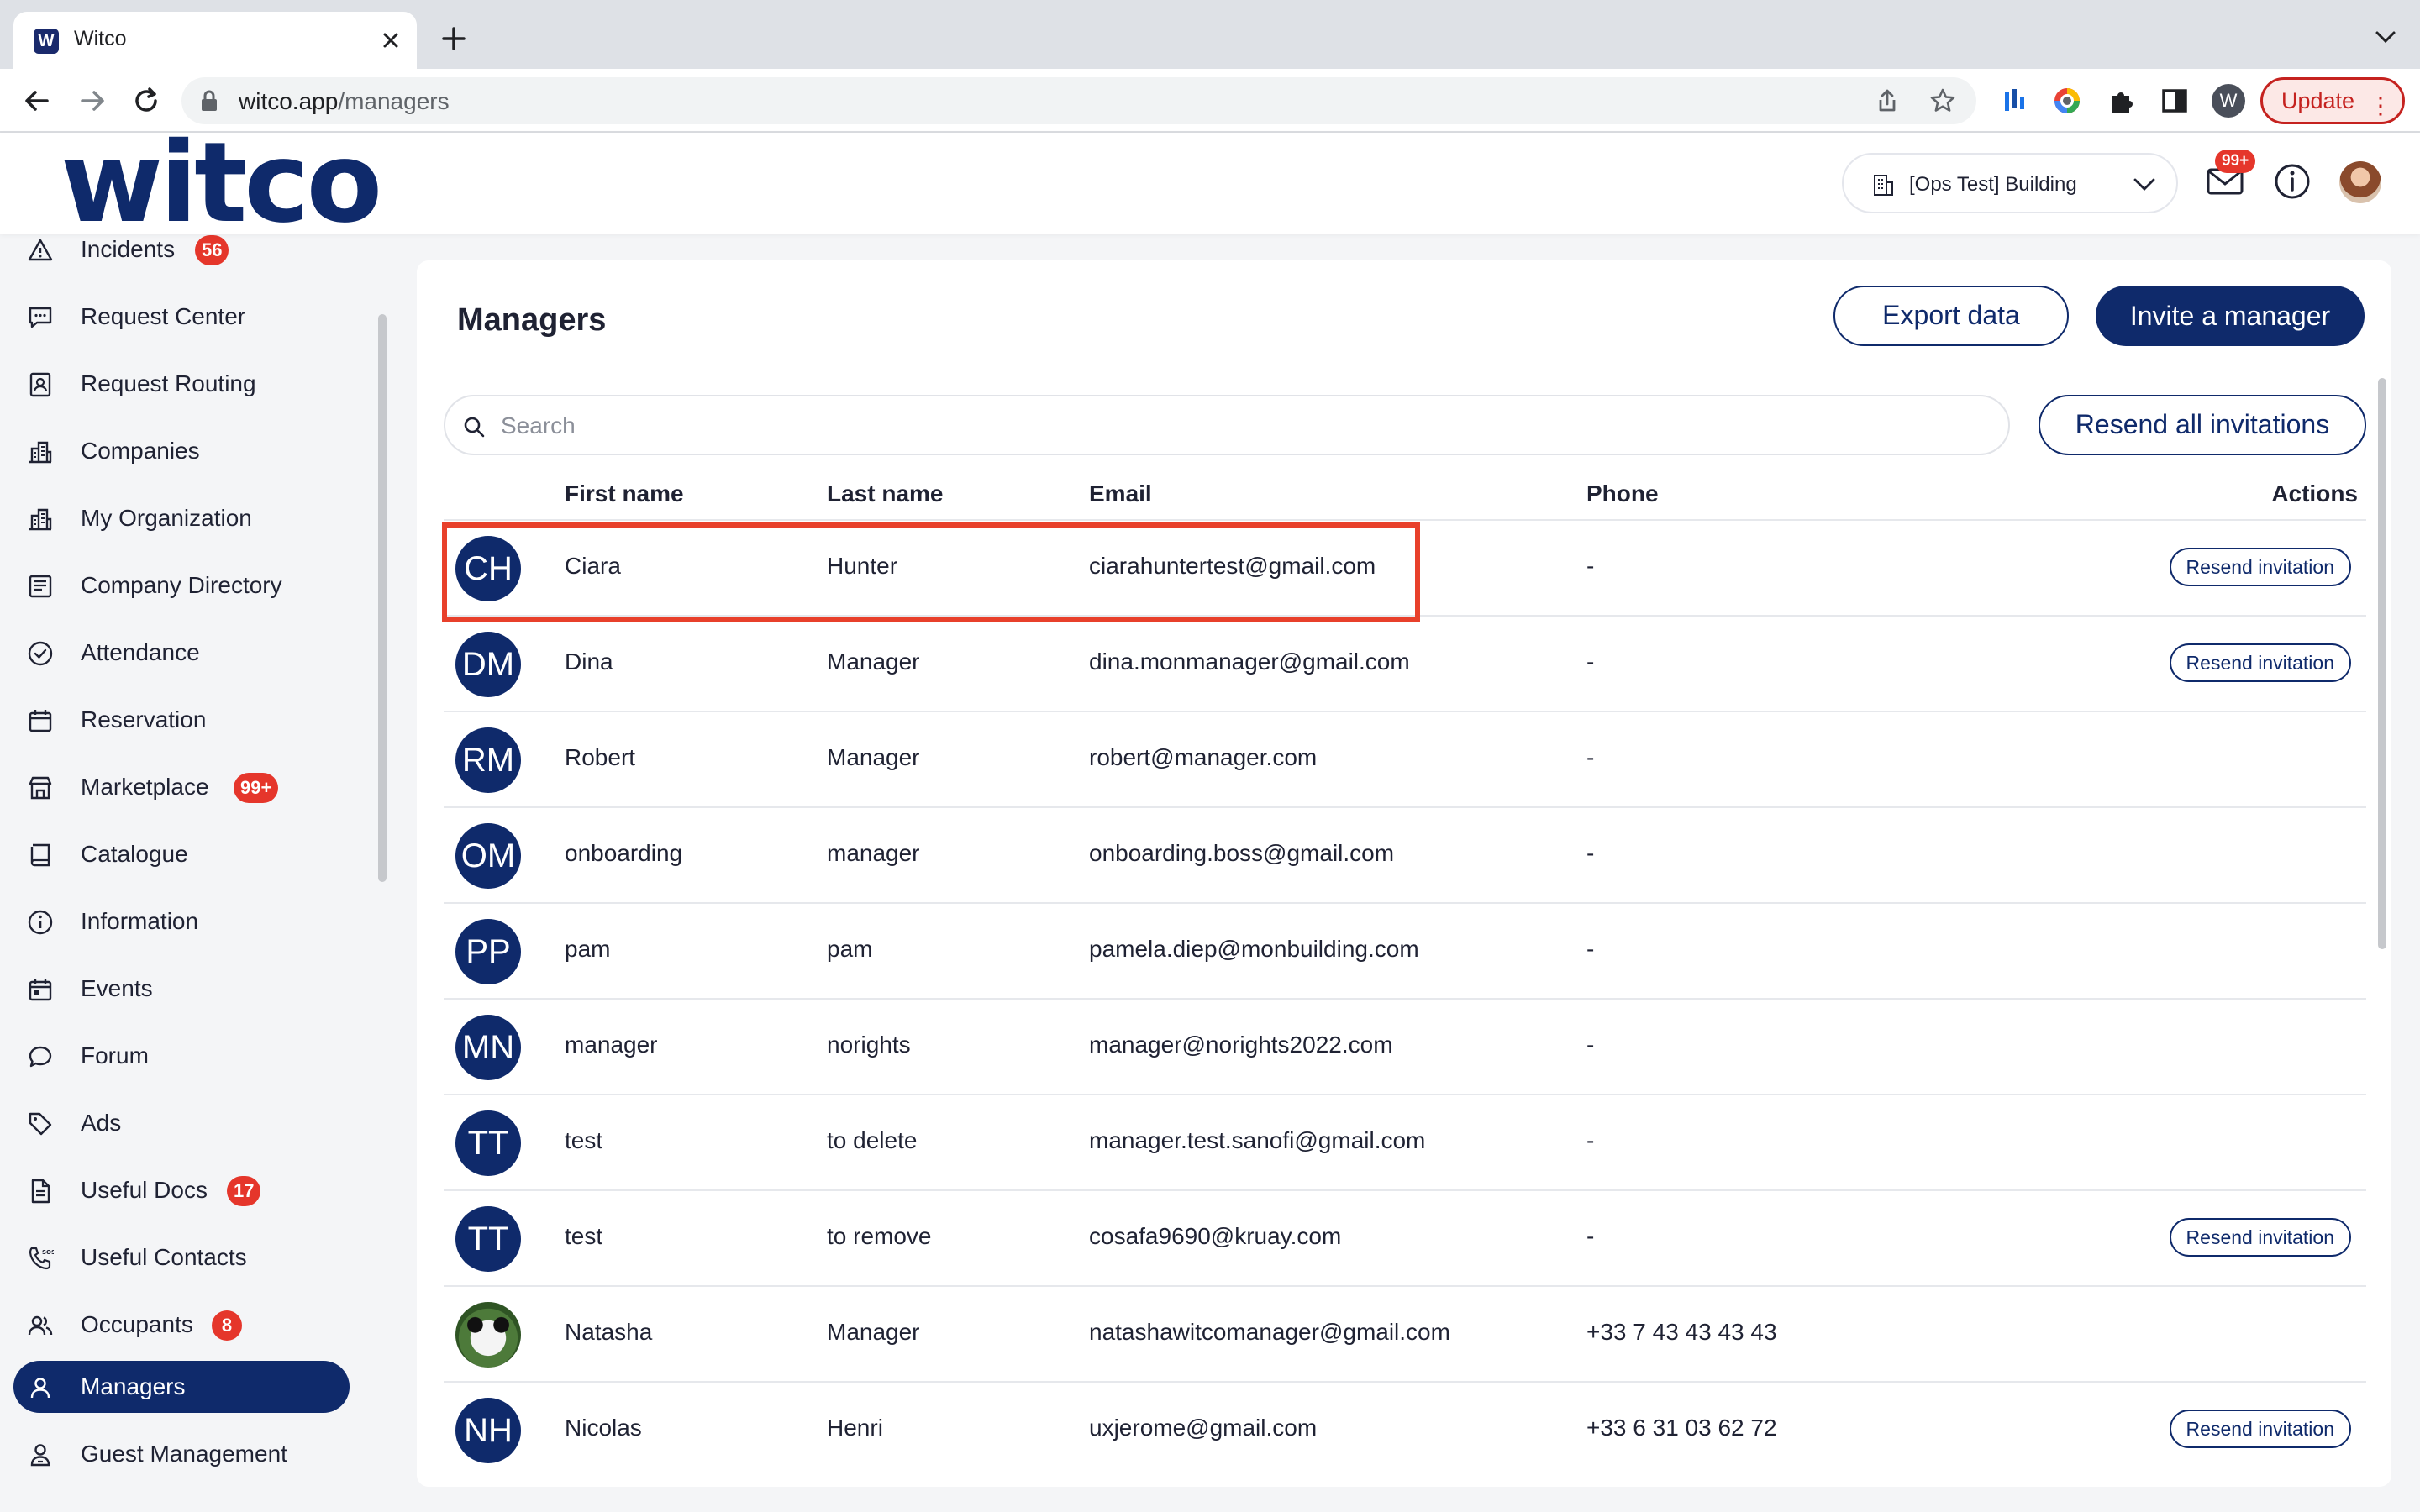  I want to click on sidebar-item-request-center: Request Center, so click(181, 317).